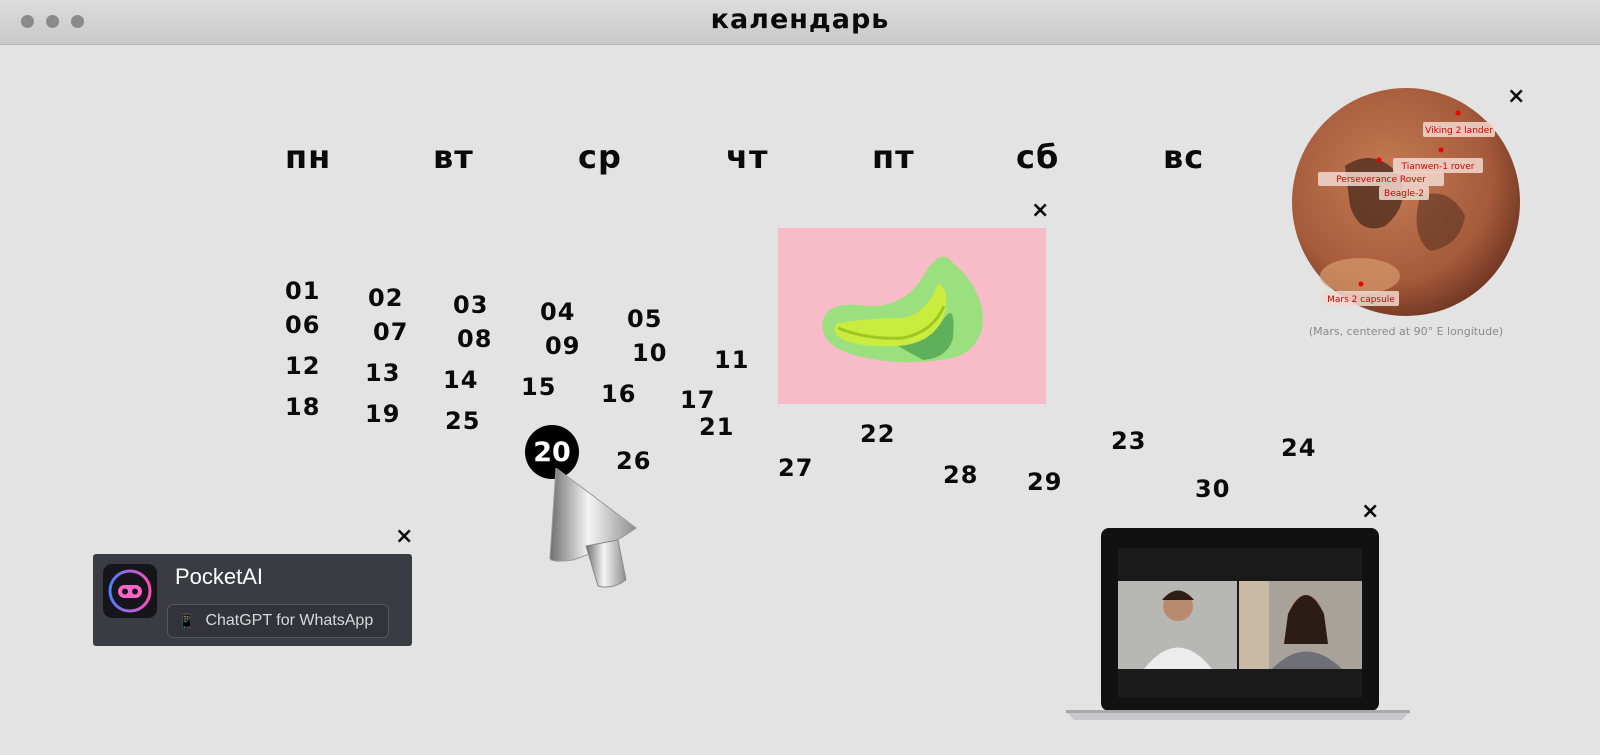 This screenshot has width=1600, height=755. I want to click on banana-card, so click(912, 316).